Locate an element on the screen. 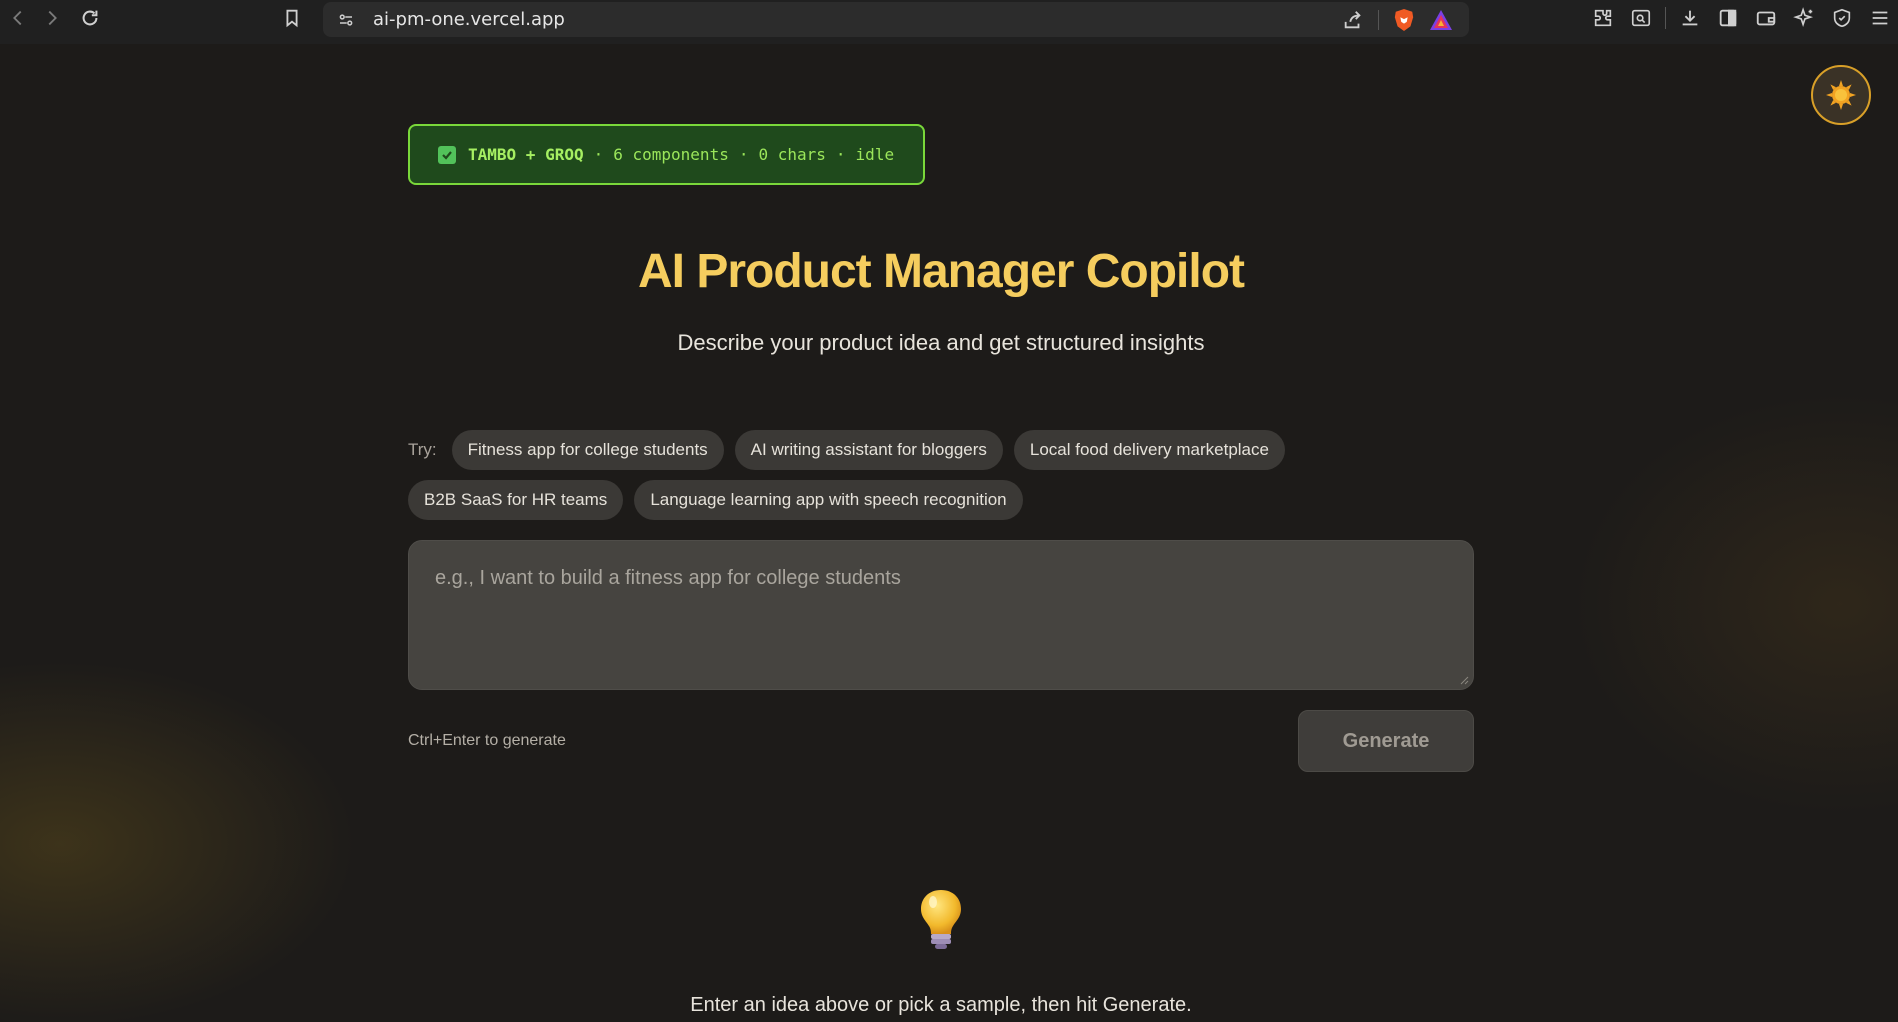 This screenshot has height=1022, width=1898. extensions-icon is located at coordinates (1603, 18).